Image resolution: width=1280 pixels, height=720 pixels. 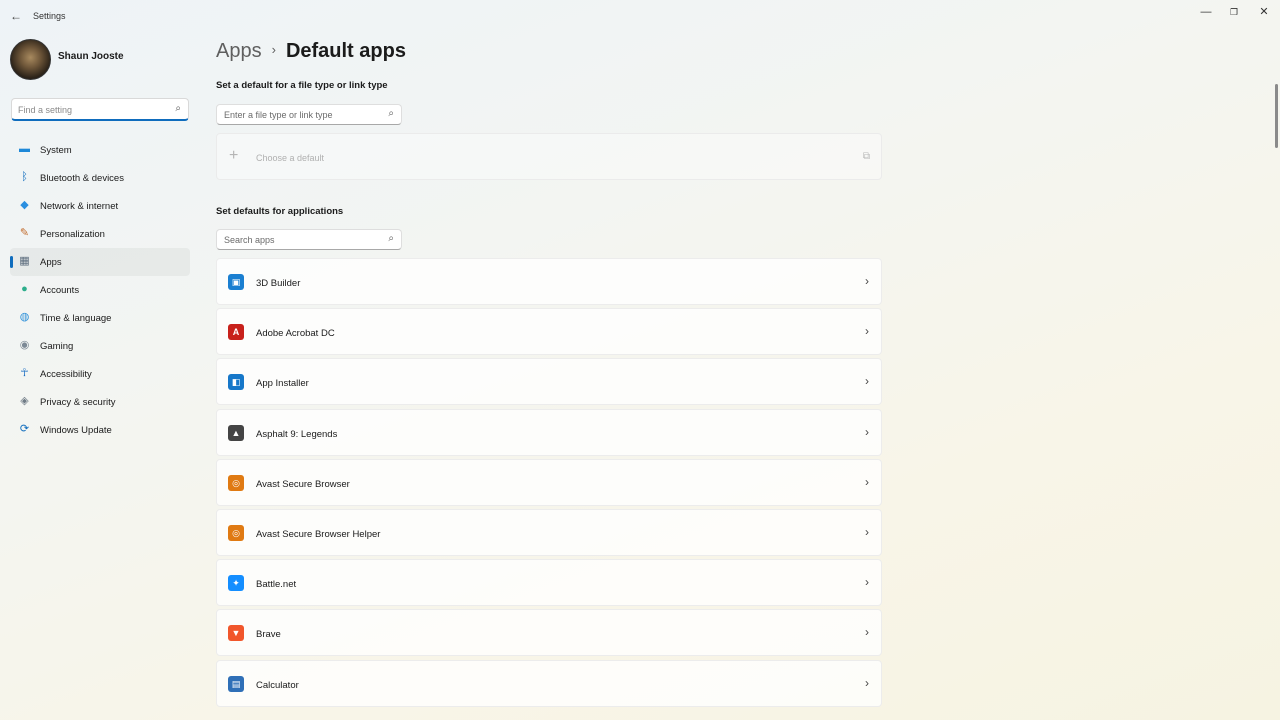 I want to click on app-name: Asphalt 9: Legends, so click(x=297, y=434).